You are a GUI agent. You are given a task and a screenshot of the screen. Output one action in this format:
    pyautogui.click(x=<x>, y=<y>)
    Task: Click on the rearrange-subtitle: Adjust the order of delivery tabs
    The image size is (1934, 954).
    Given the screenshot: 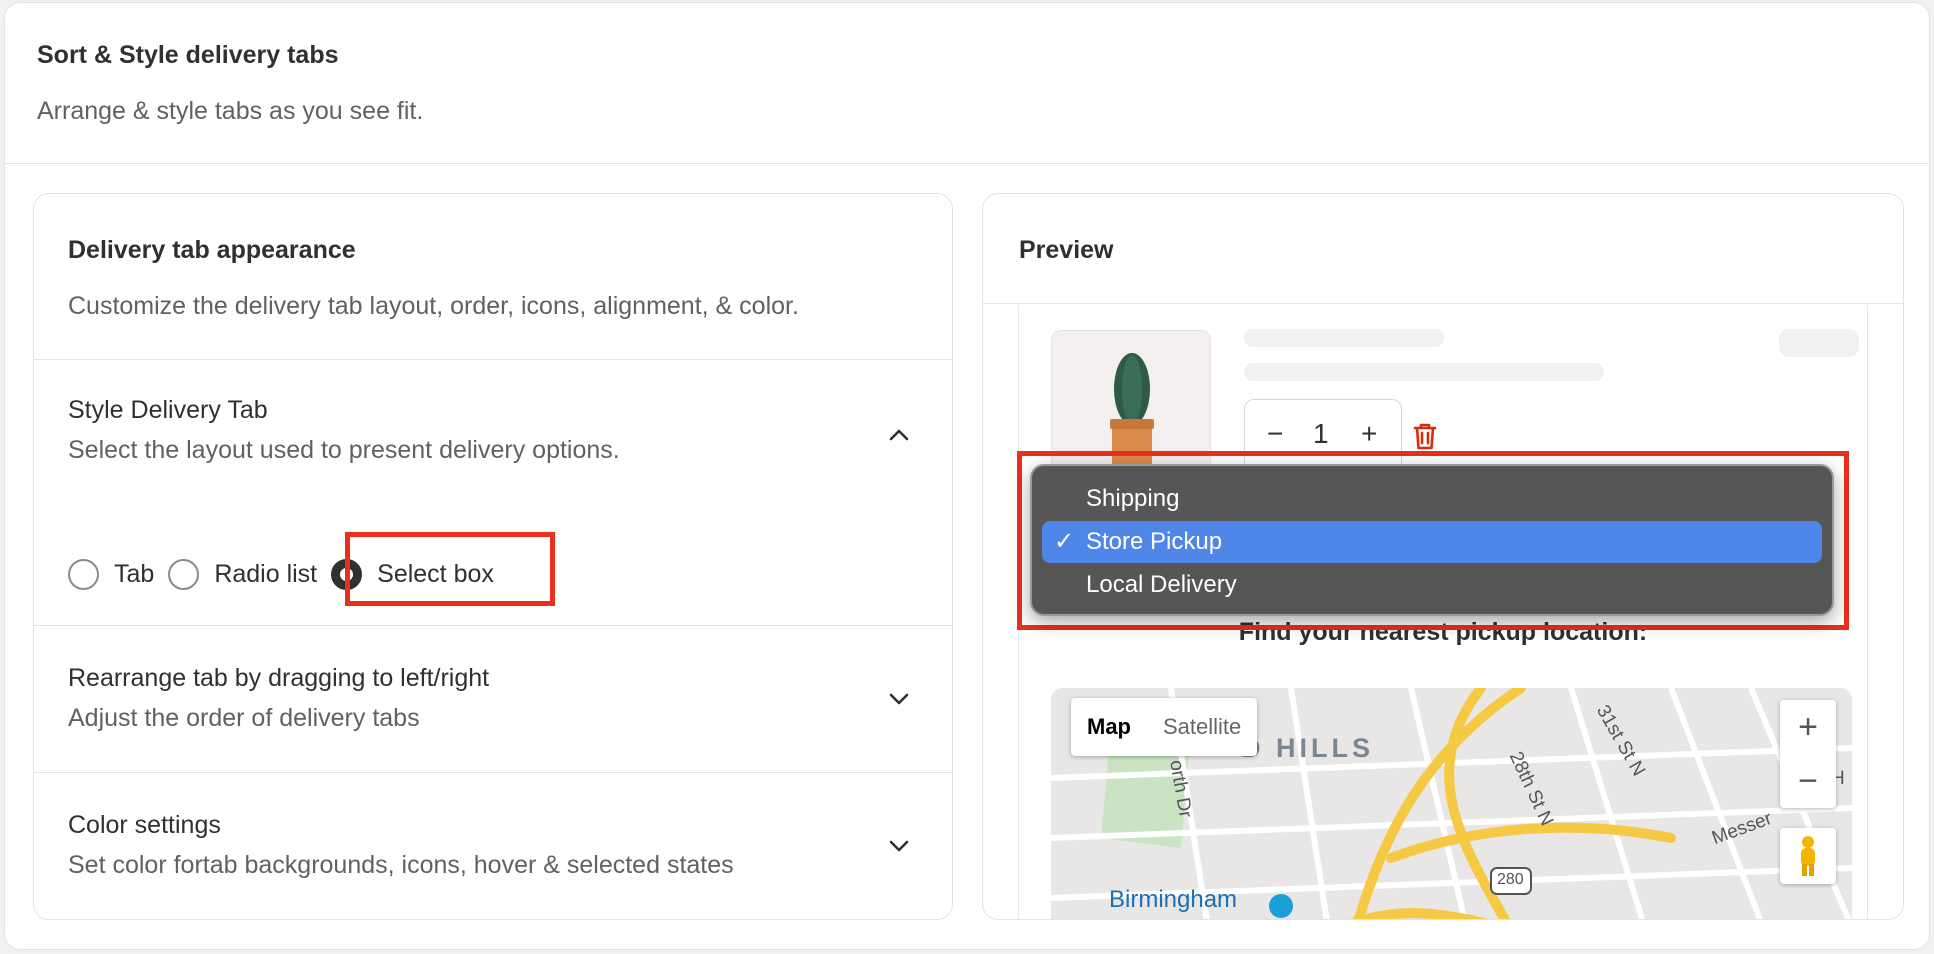 What is the action you would take?
    pyautogui.click(x=244, y=718)
    